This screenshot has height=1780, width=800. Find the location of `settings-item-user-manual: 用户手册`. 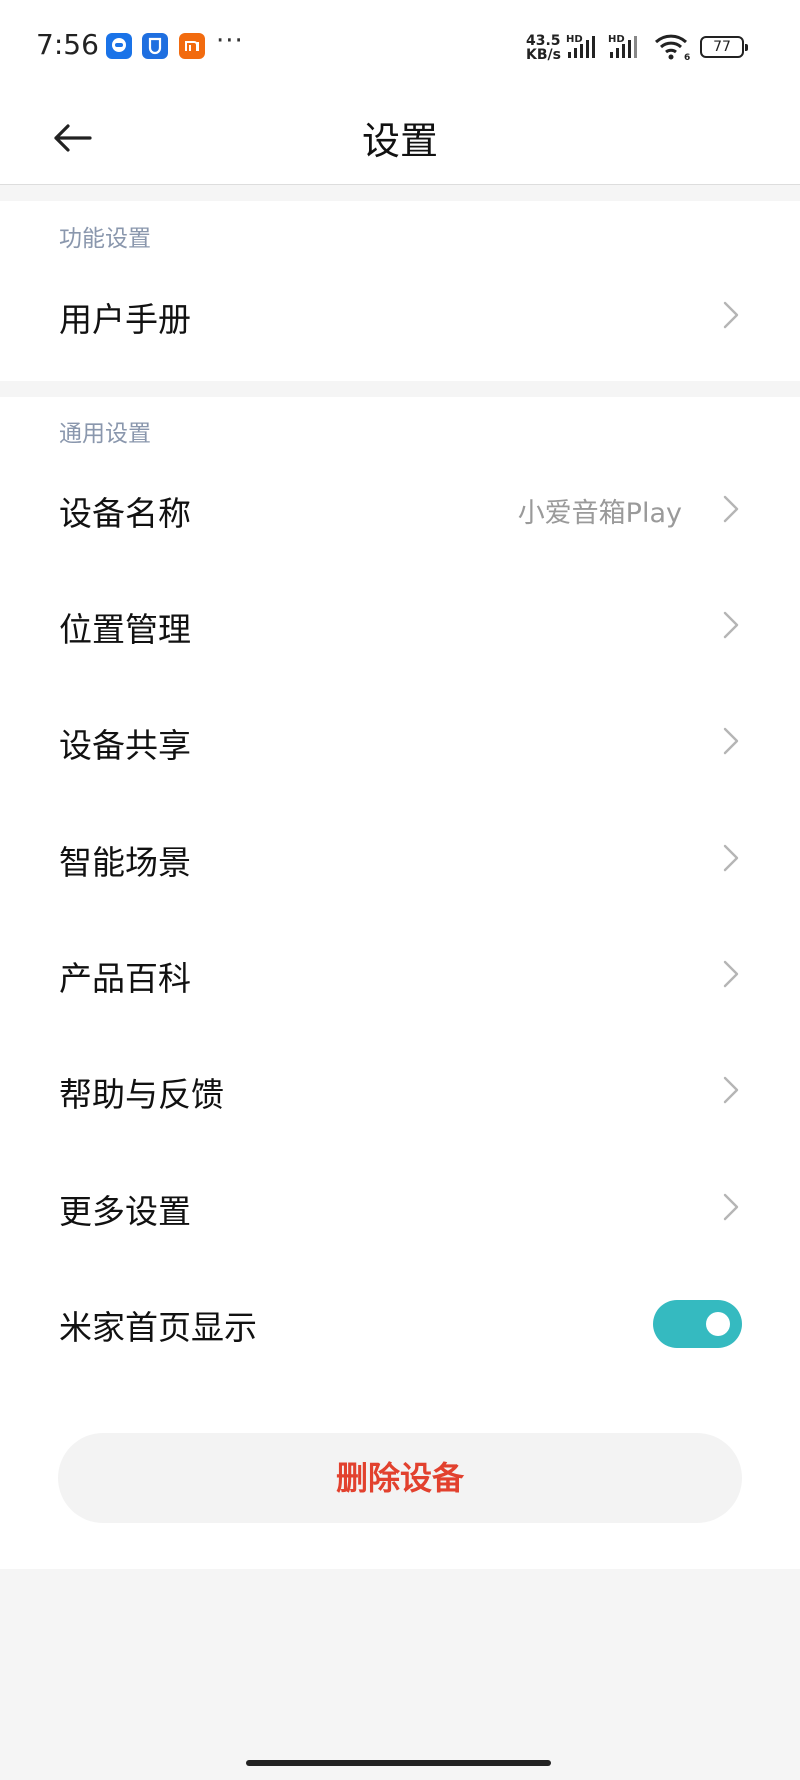

settings-item-user-manual: 用户手册 is located at coordinates (400, 315).